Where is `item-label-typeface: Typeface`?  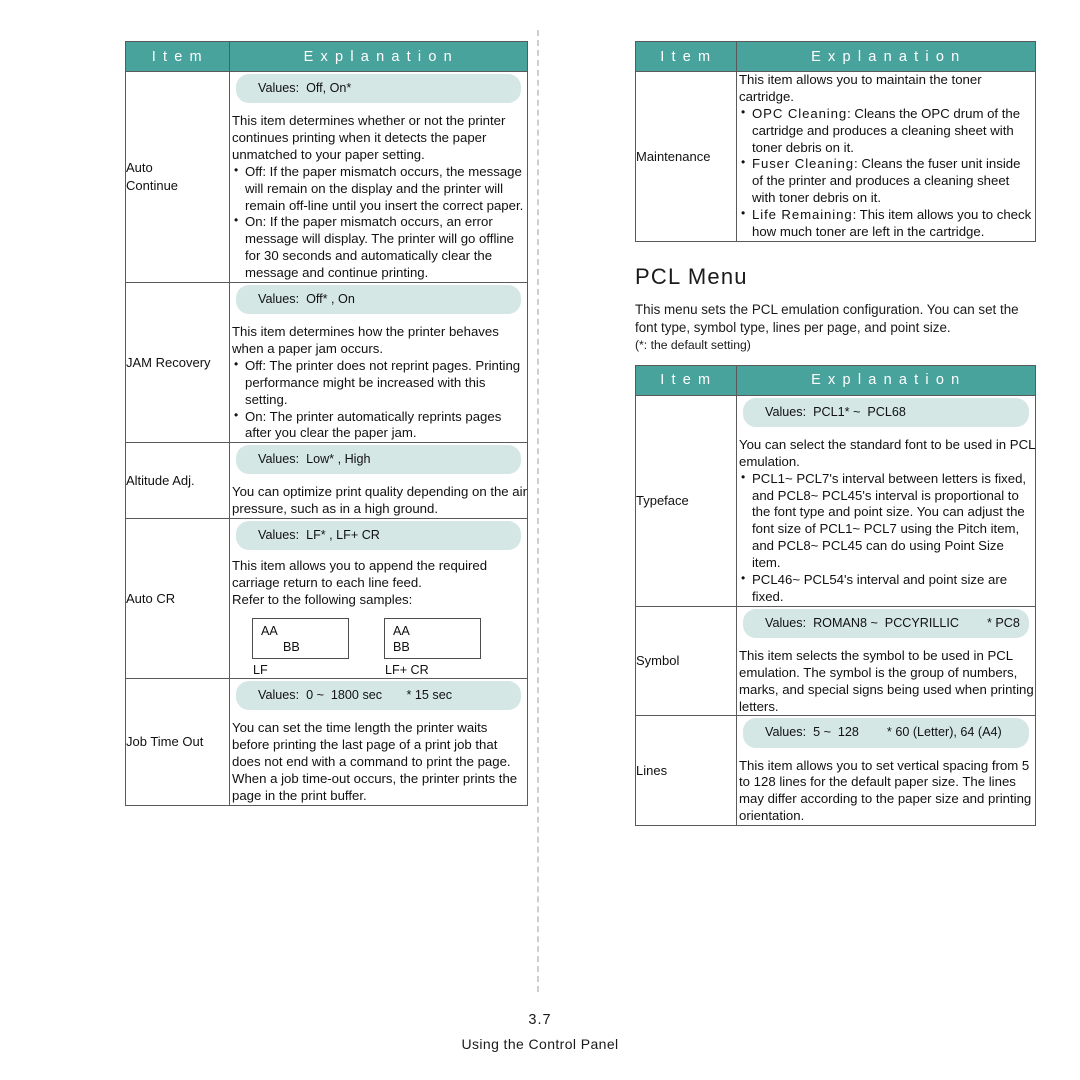
item-label-typeface: Typeface is located at coordinates (686, 500).